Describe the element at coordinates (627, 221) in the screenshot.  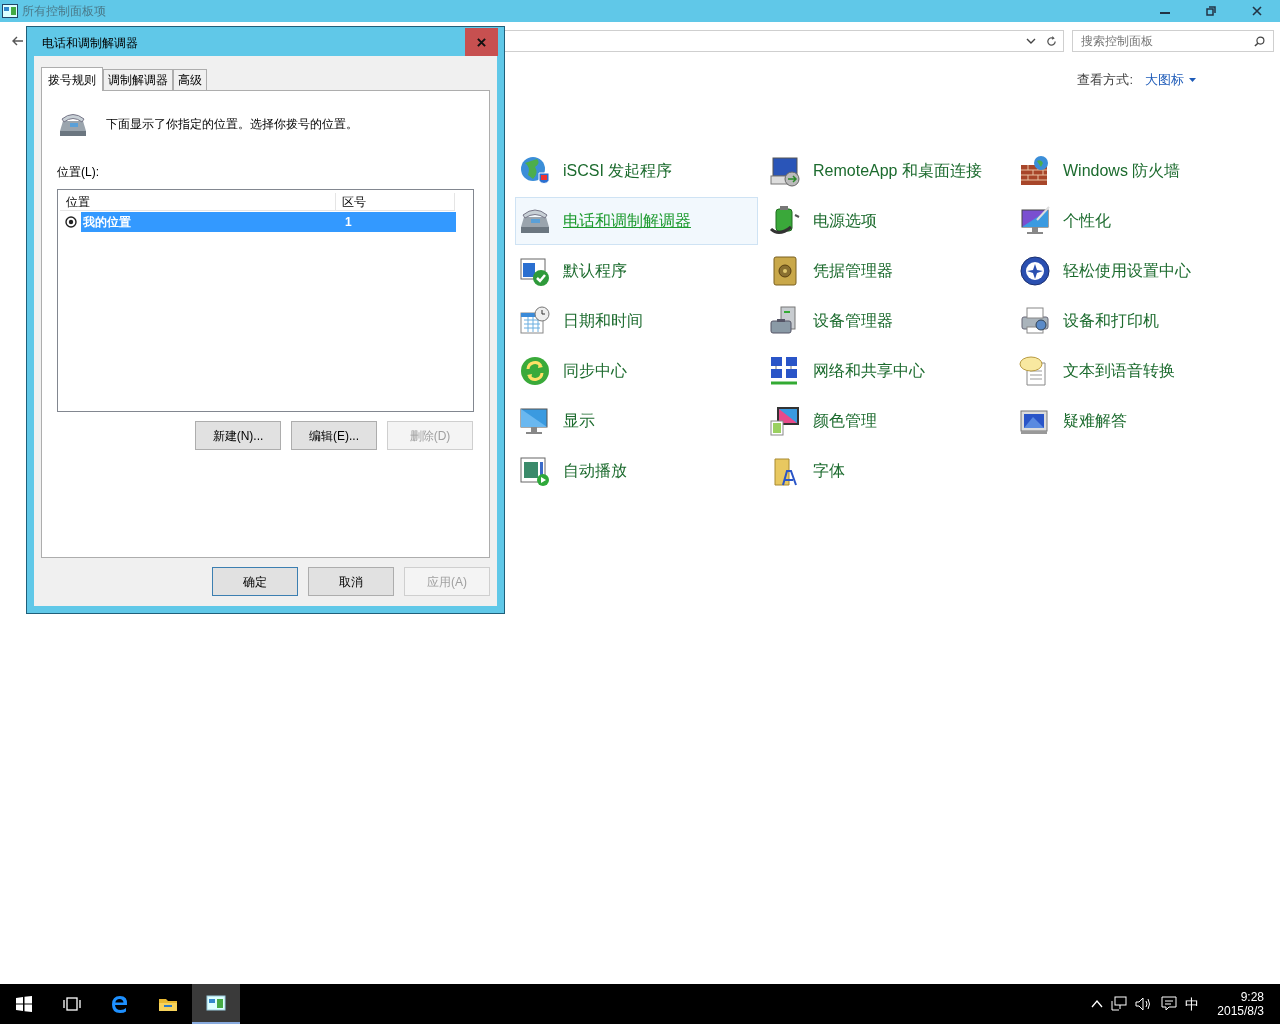
I see `item-label: 电话和调制解调器` at that location.